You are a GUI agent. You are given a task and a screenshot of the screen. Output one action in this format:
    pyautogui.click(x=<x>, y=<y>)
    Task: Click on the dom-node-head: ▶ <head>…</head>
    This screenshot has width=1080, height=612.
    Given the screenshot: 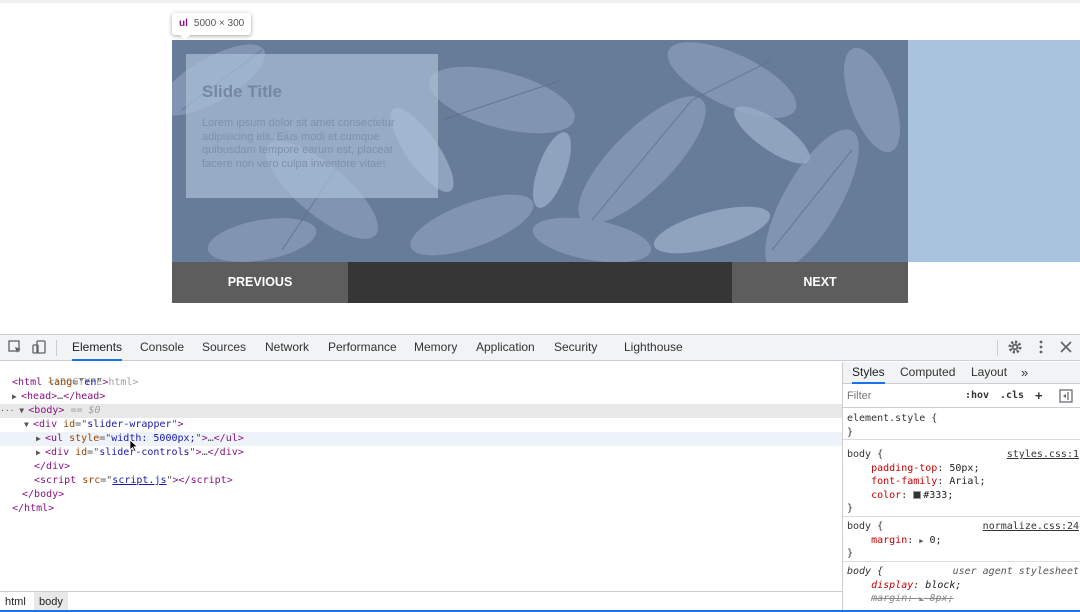 What is the action you would take?
    pyautogui.click(x=421, y=397)
    